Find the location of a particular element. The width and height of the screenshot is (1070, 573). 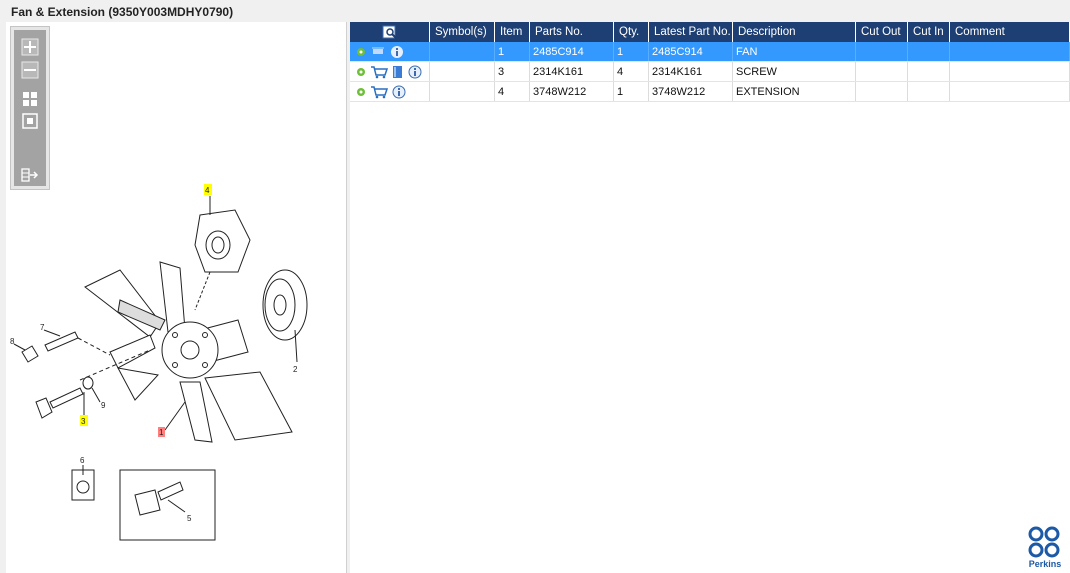

perkins-logo-mark is located at coordinates (1044, 542).